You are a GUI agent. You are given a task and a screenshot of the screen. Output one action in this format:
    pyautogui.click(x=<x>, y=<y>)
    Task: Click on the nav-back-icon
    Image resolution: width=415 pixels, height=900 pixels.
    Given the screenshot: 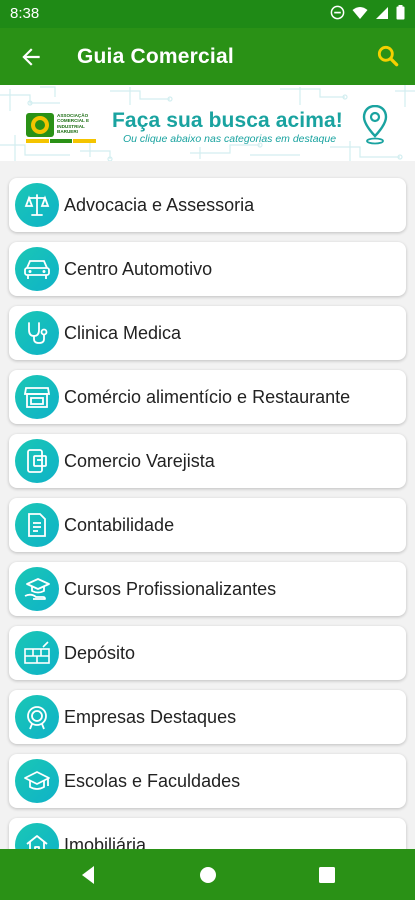 What is the action you would take?
    pyautogui.click(x=88, y=875)
    